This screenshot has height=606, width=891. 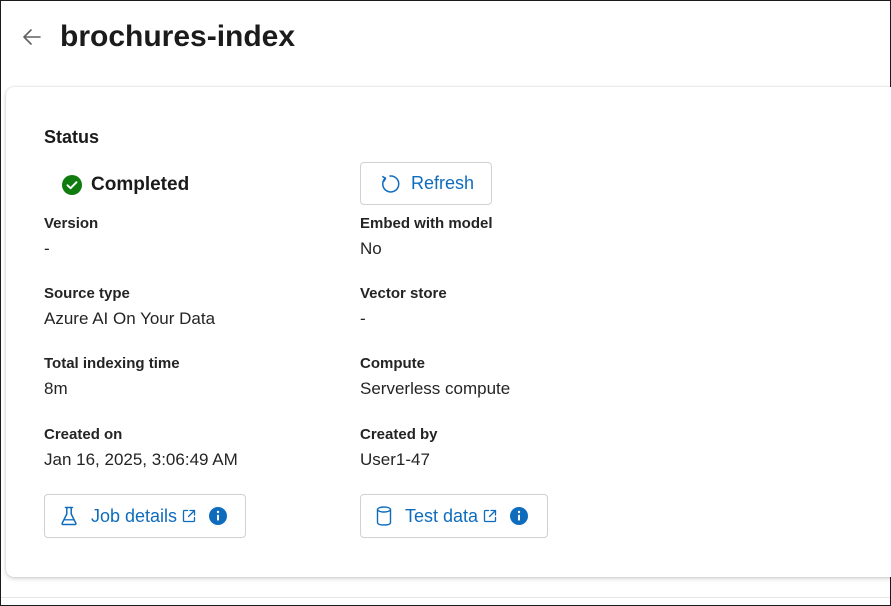 I want to click on test-data-button: Test data, so click(x=454, y=516).